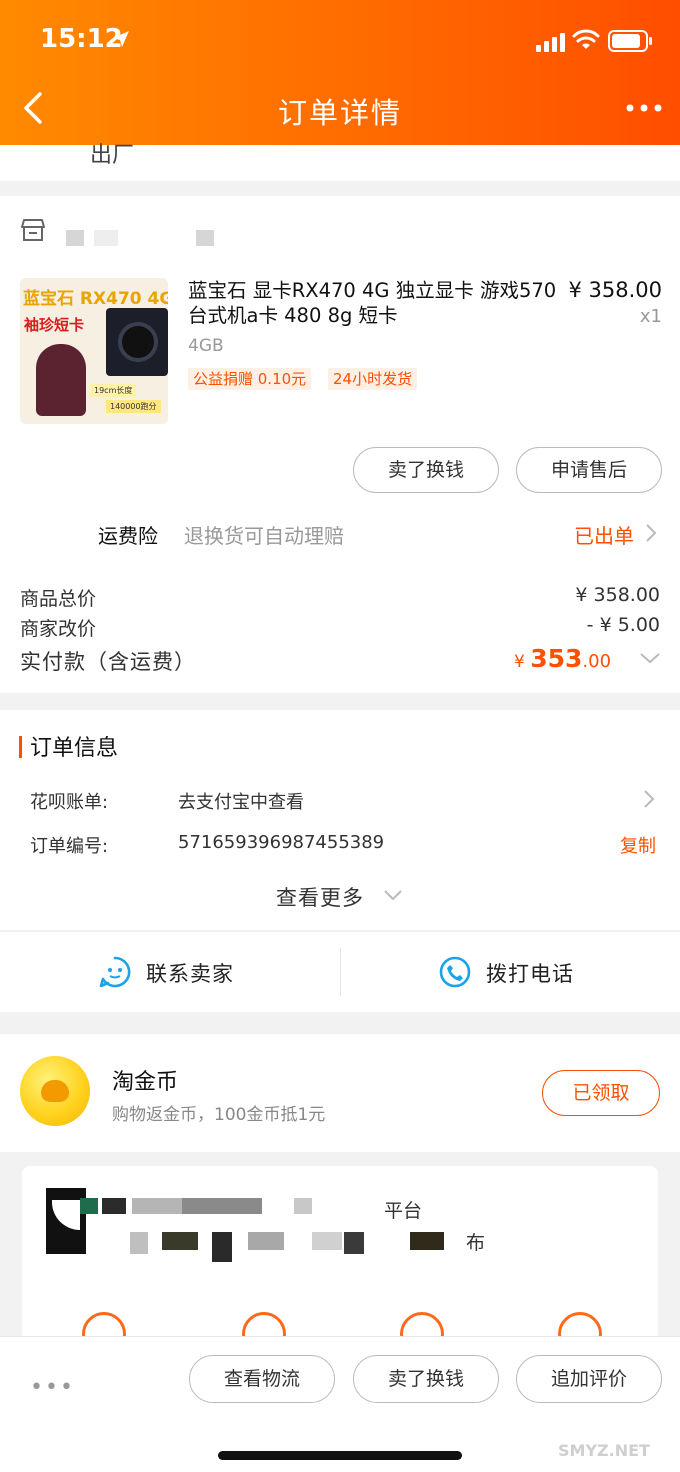 This screenshot has height=1472, width=680. Describe the element at coordinates (33, 230) in the screenshot. I see `store-icon` at that location.